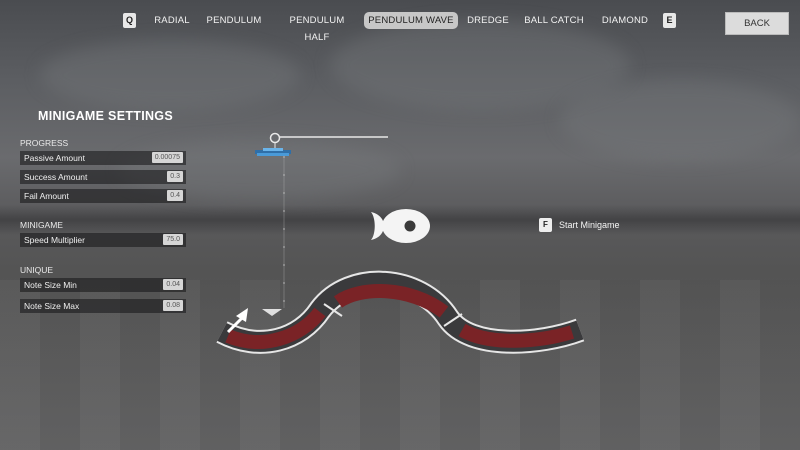 The height and width of the screenshot is (450, 800). Describe the element at coordinates (272, 312) in the screenshot. I see `drop-marker` at that location.